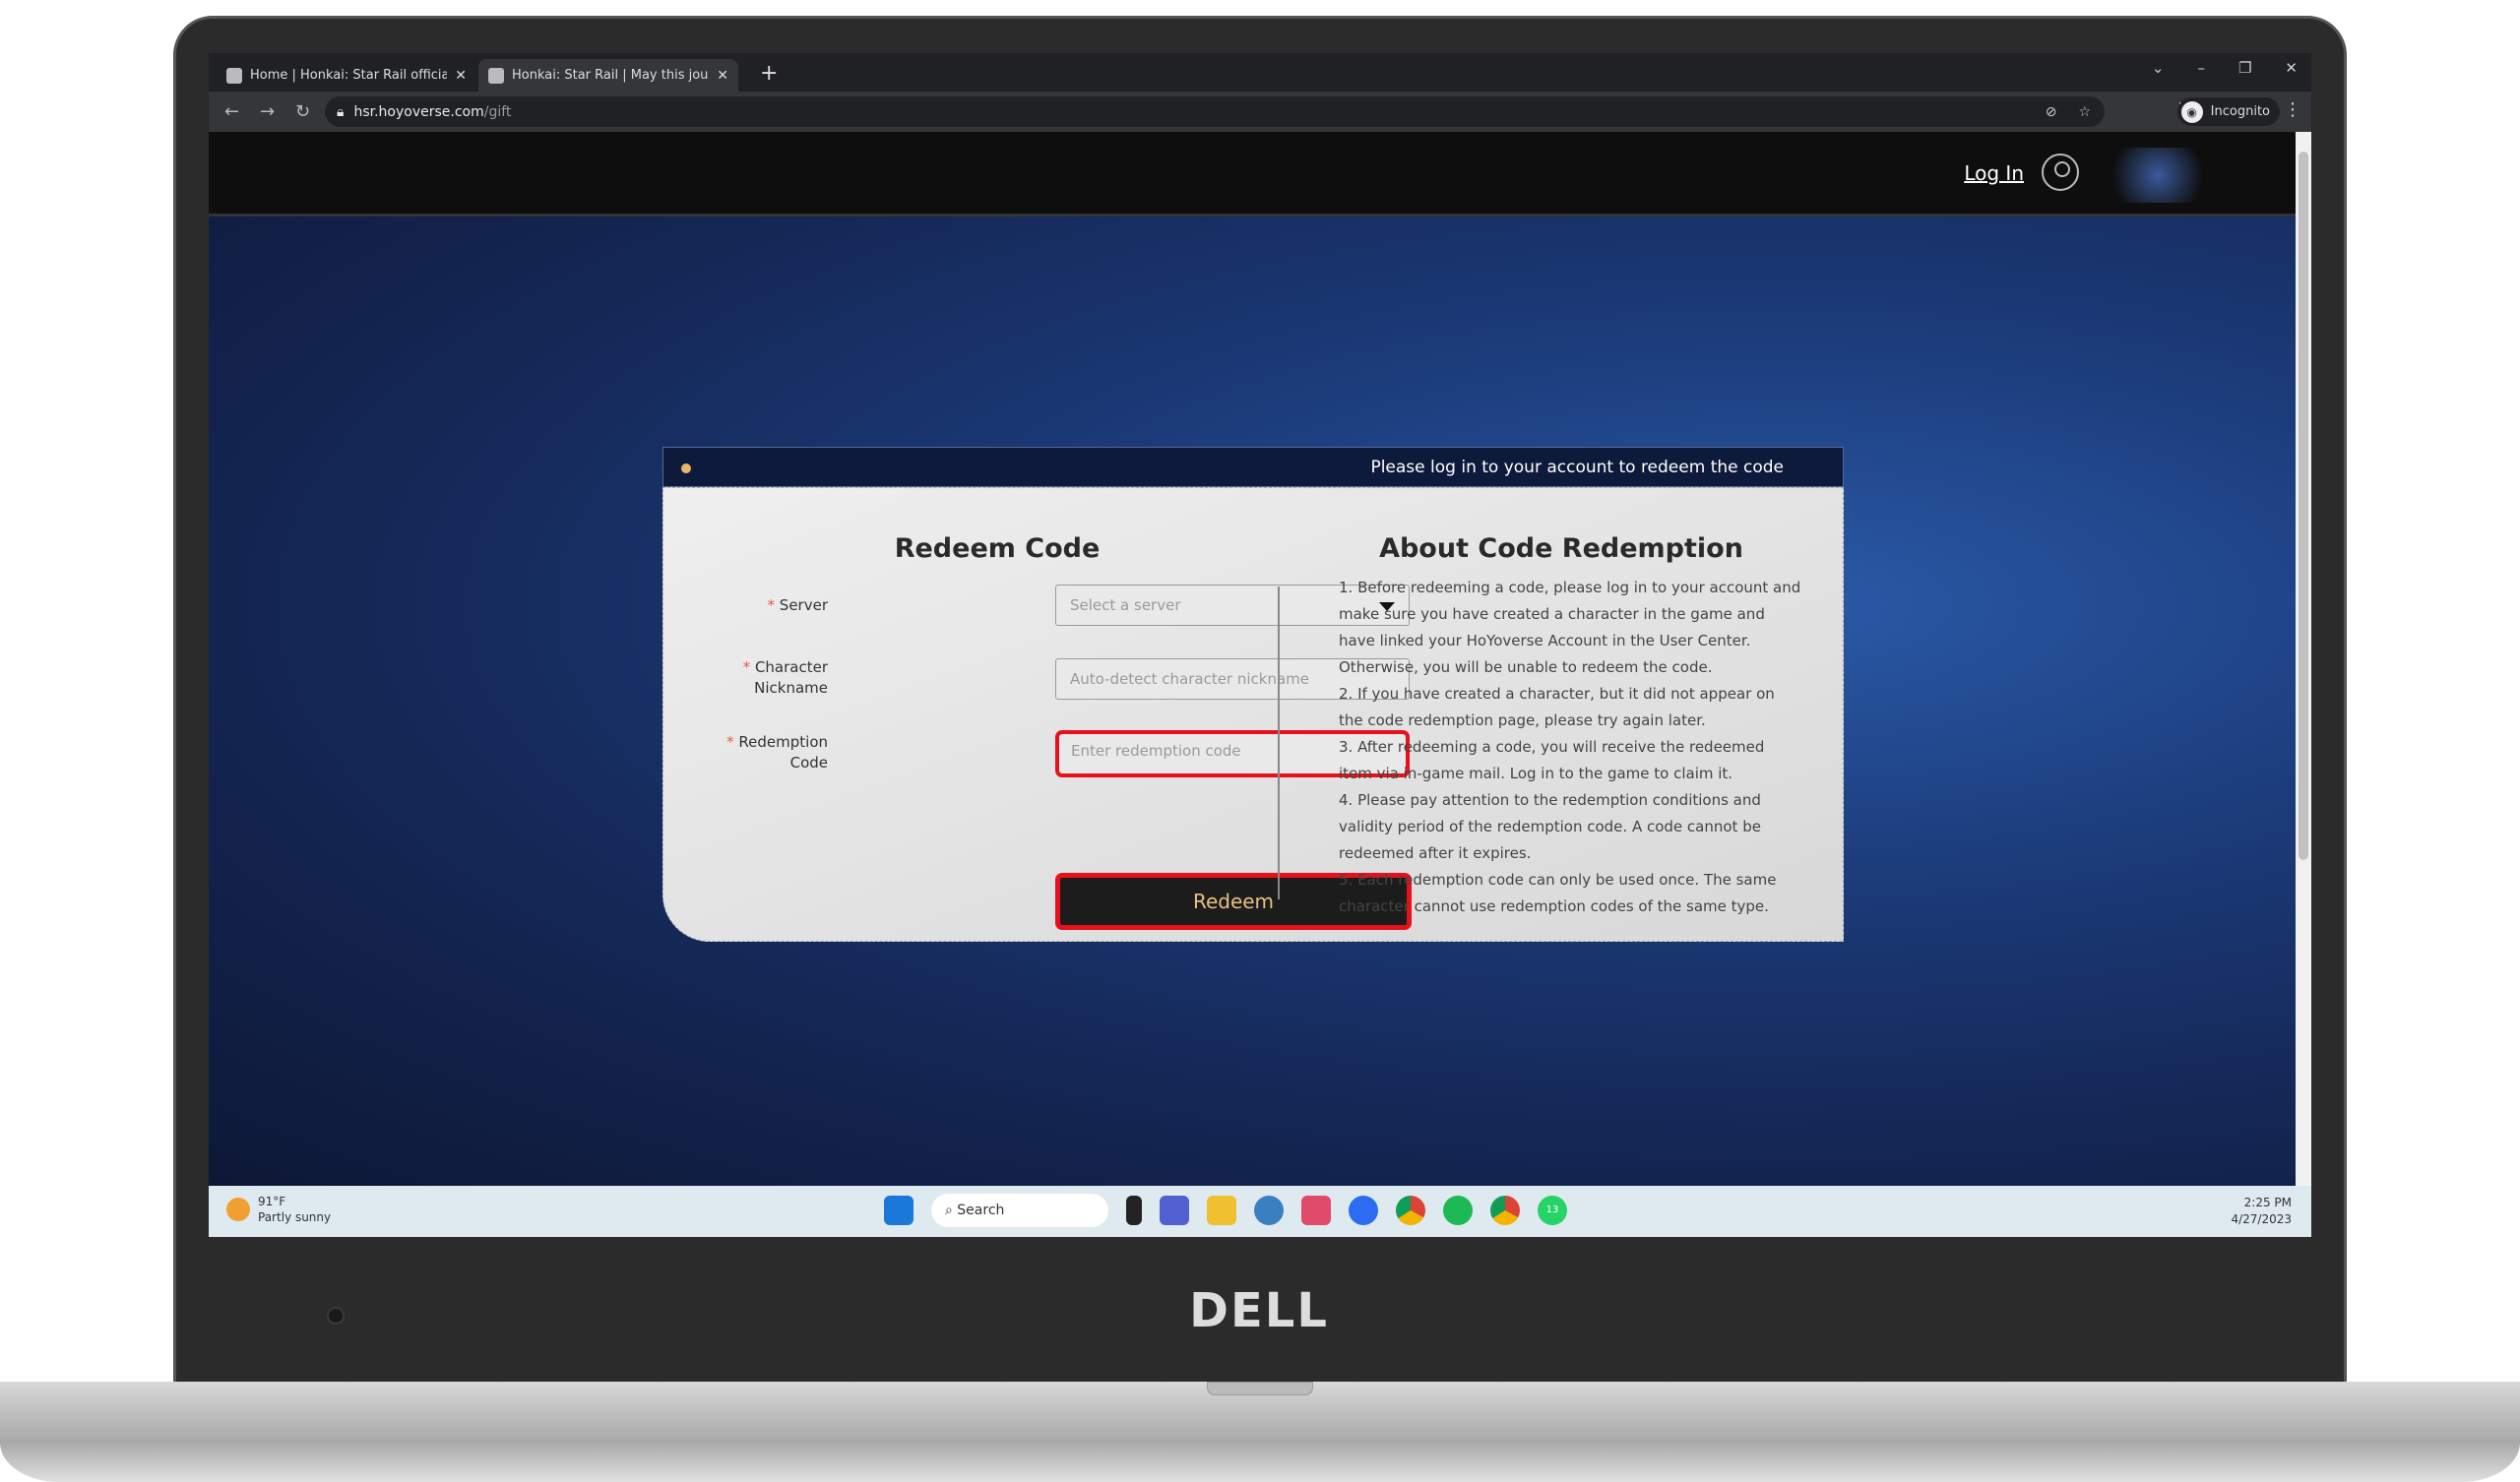  Describe the element at coordinates (1269, 1210) in the screenshot. I see `edge-icon` at that location.